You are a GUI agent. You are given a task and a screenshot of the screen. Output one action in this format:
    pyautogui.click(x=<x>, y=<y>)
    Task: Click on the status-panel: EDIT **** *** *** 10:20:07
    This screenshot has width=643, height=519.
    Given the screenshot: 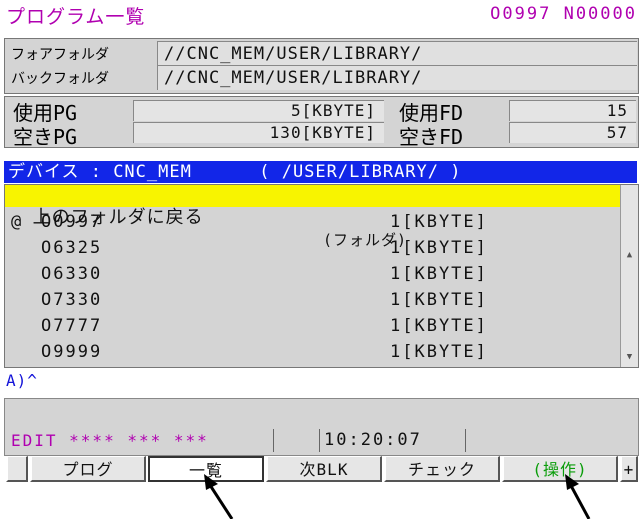 What is the action you would take?
    pyautogui.click(x=321, y=427)
    